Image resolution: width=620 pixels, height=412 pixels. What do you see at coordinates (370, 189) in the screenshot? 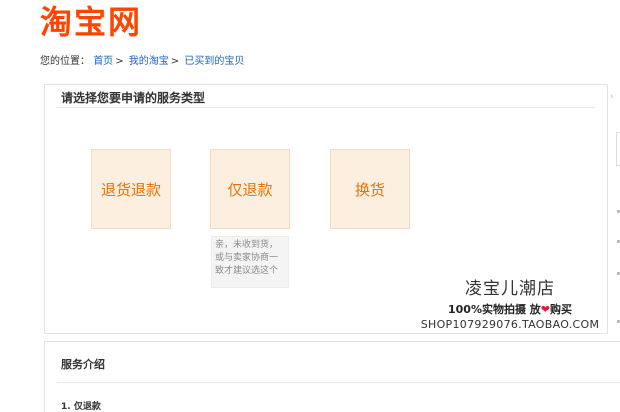
I see `exchange-button: 换货` at bounding box center [370, 189].